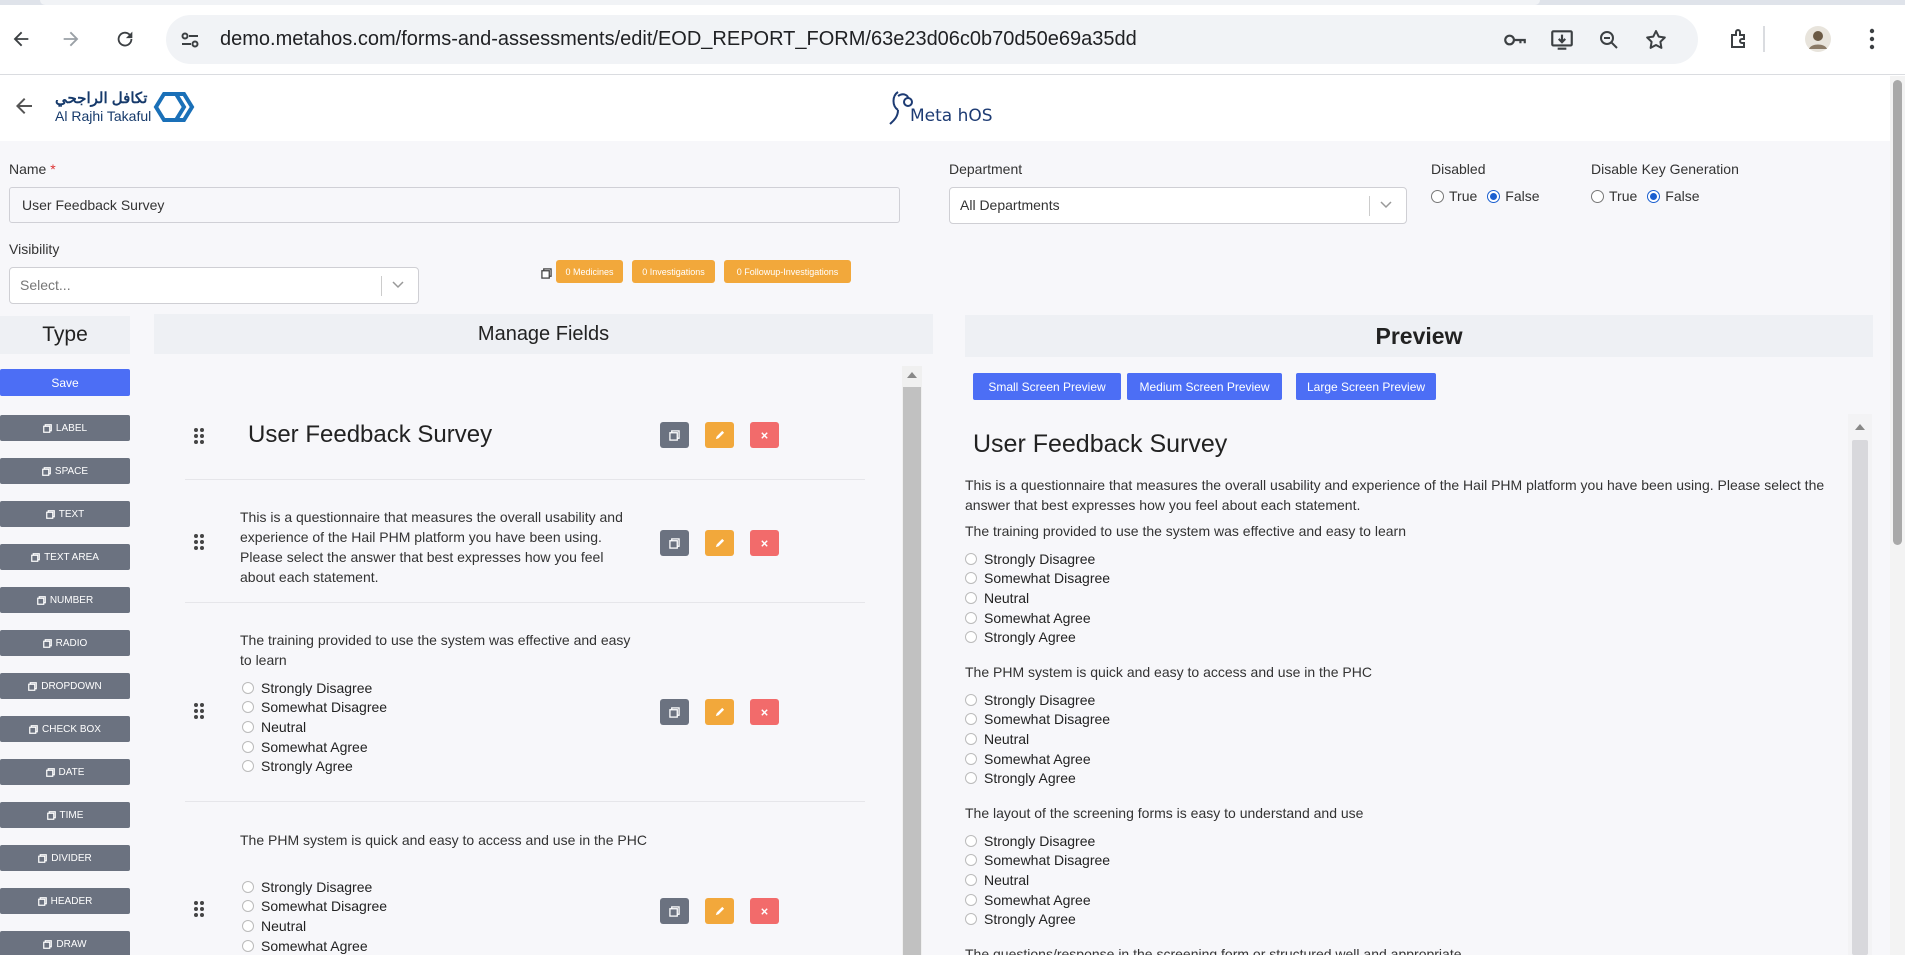 Image resolution: width=1905 pixels, height=955 pixels. What do you see at coordinates (125, 39) in the screenshot?
I see `reload-icon` at bounding box center [125, 39].